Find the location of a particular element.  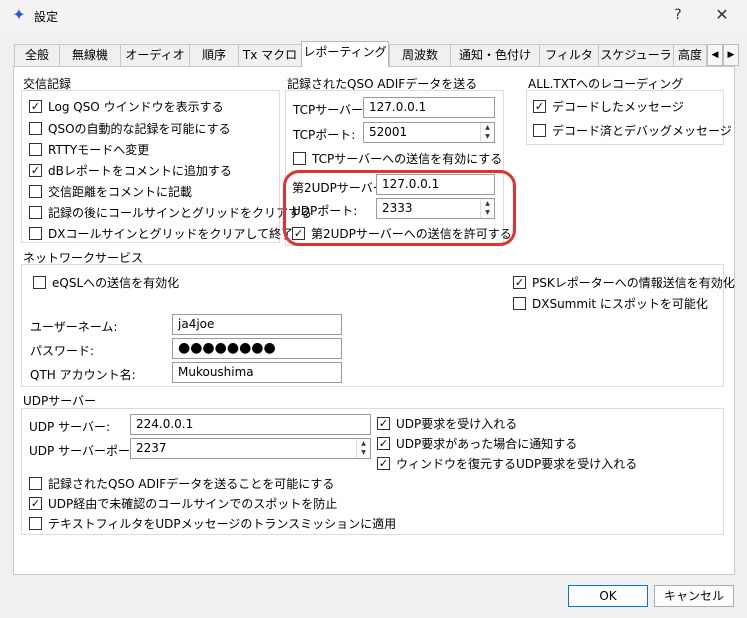

udp-server-port-spinbox: 2237 ▲ ▼ is located at coordinates (250, 448).